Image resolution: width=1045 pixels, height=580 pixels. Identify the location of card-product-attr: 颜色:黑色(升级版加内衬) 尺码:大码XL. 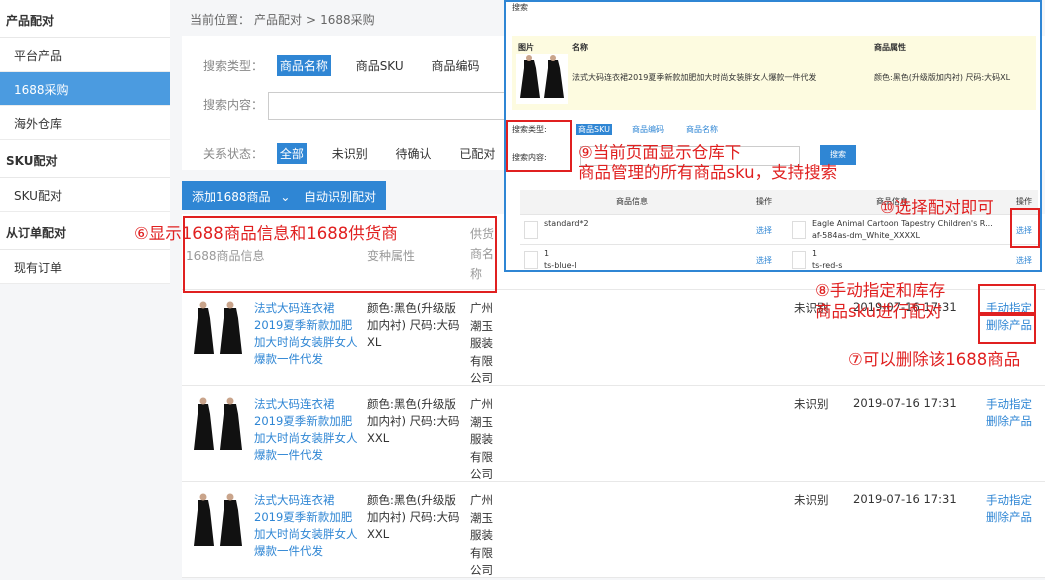
(942, 77).